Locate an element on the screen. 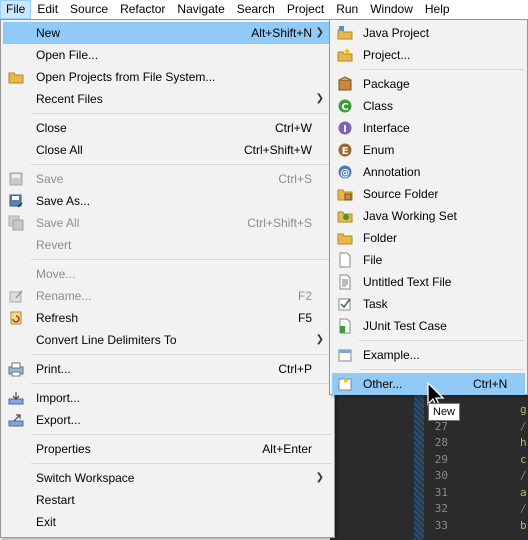  menu-item-label: Revert is located at coordinates (54, 245).